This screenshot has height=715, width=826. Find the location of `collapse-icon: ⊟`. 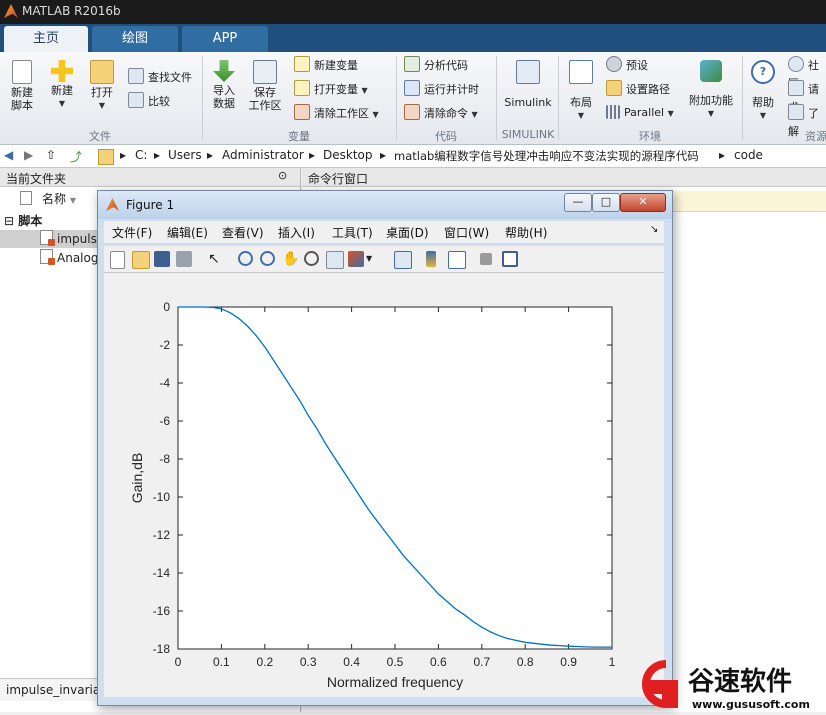

collapse-icon: ⊟ is located at coordinates (9, 221).